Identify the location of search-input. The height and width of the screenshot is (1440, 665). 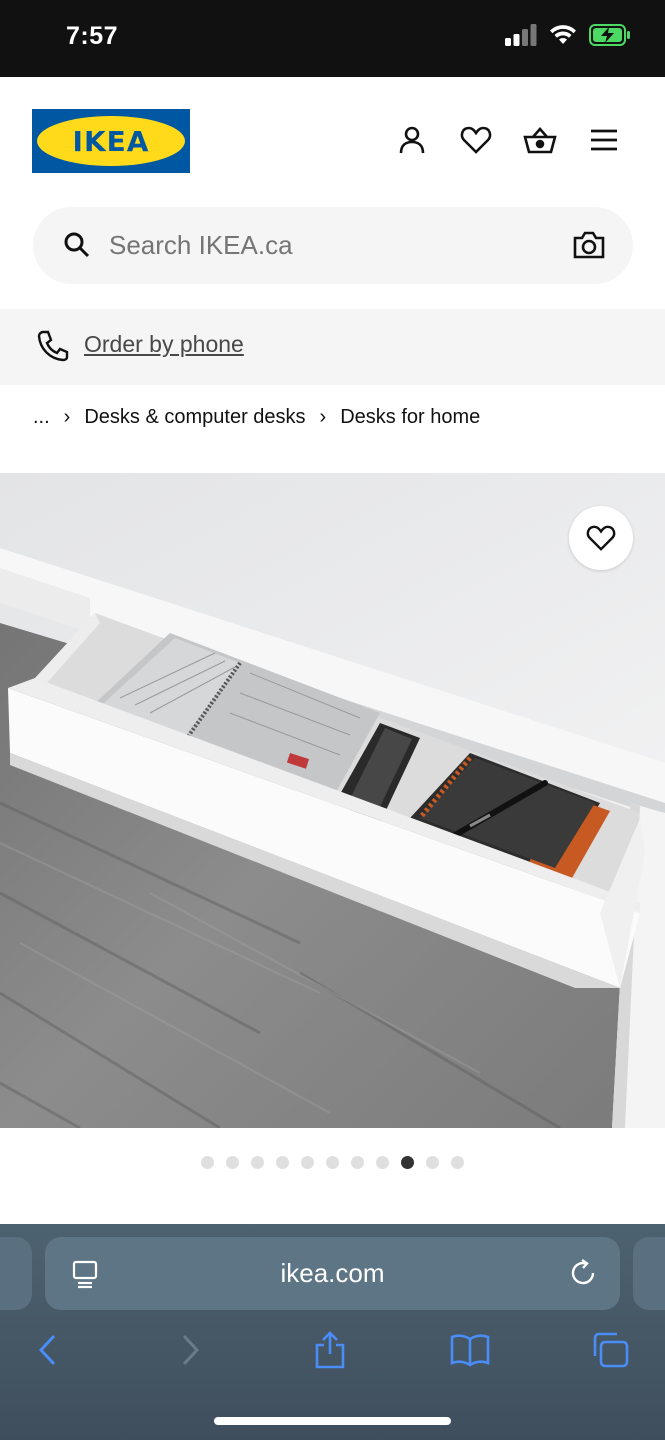
(329, 245).